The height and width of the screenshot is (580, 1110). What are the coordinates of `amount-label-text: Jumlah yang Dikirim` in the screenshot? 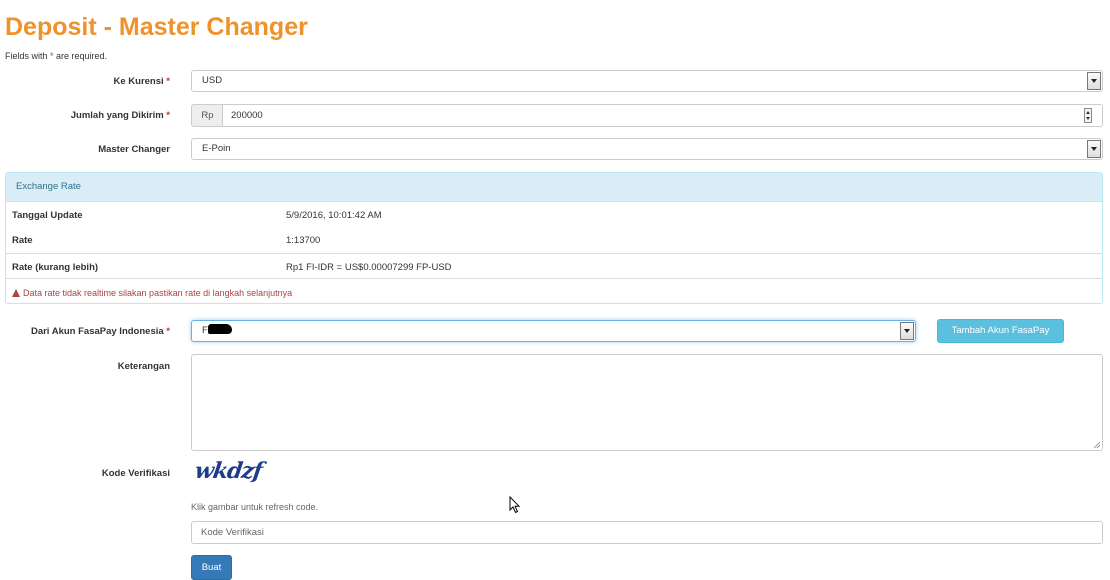 It's located at (117, 115).